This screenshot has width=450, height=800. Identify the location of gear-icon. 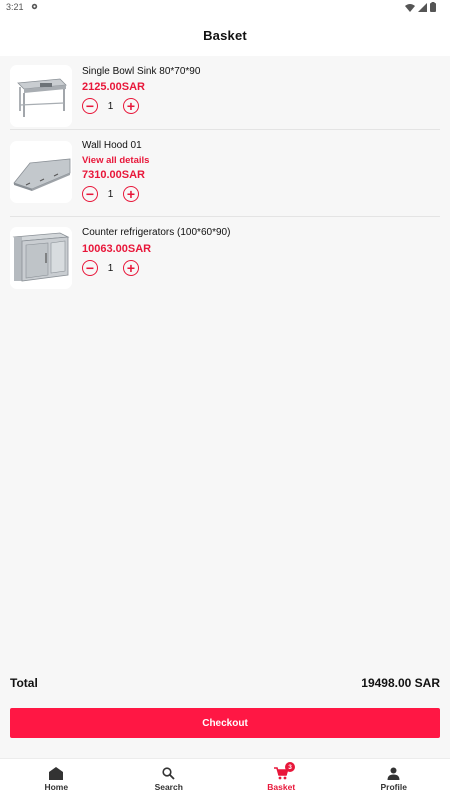
(34, 7).